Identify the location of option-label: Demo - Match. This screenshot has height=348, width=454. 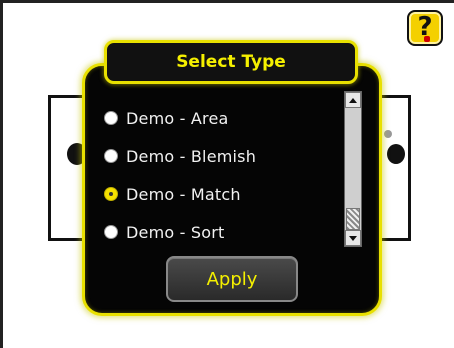
(183, 194).